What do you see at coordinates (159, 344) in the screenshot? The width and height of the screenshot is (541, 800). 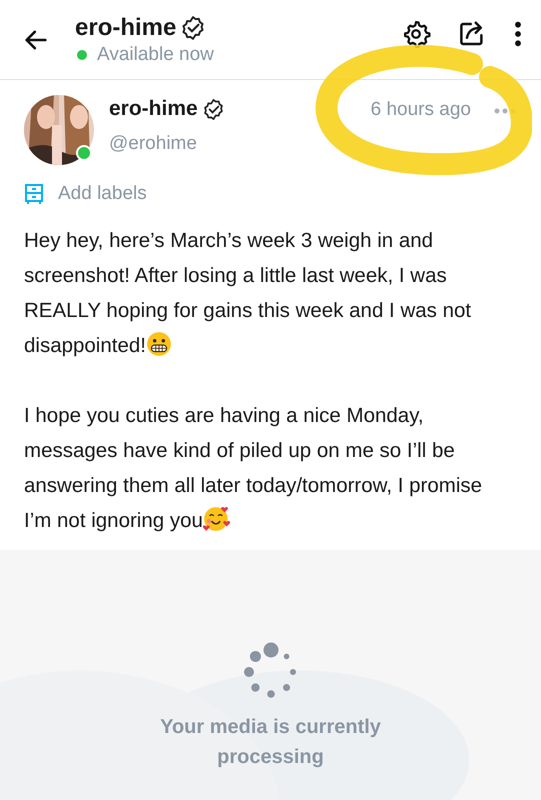 I see `grimacing-face-icon` at bounding box center [159, 344].